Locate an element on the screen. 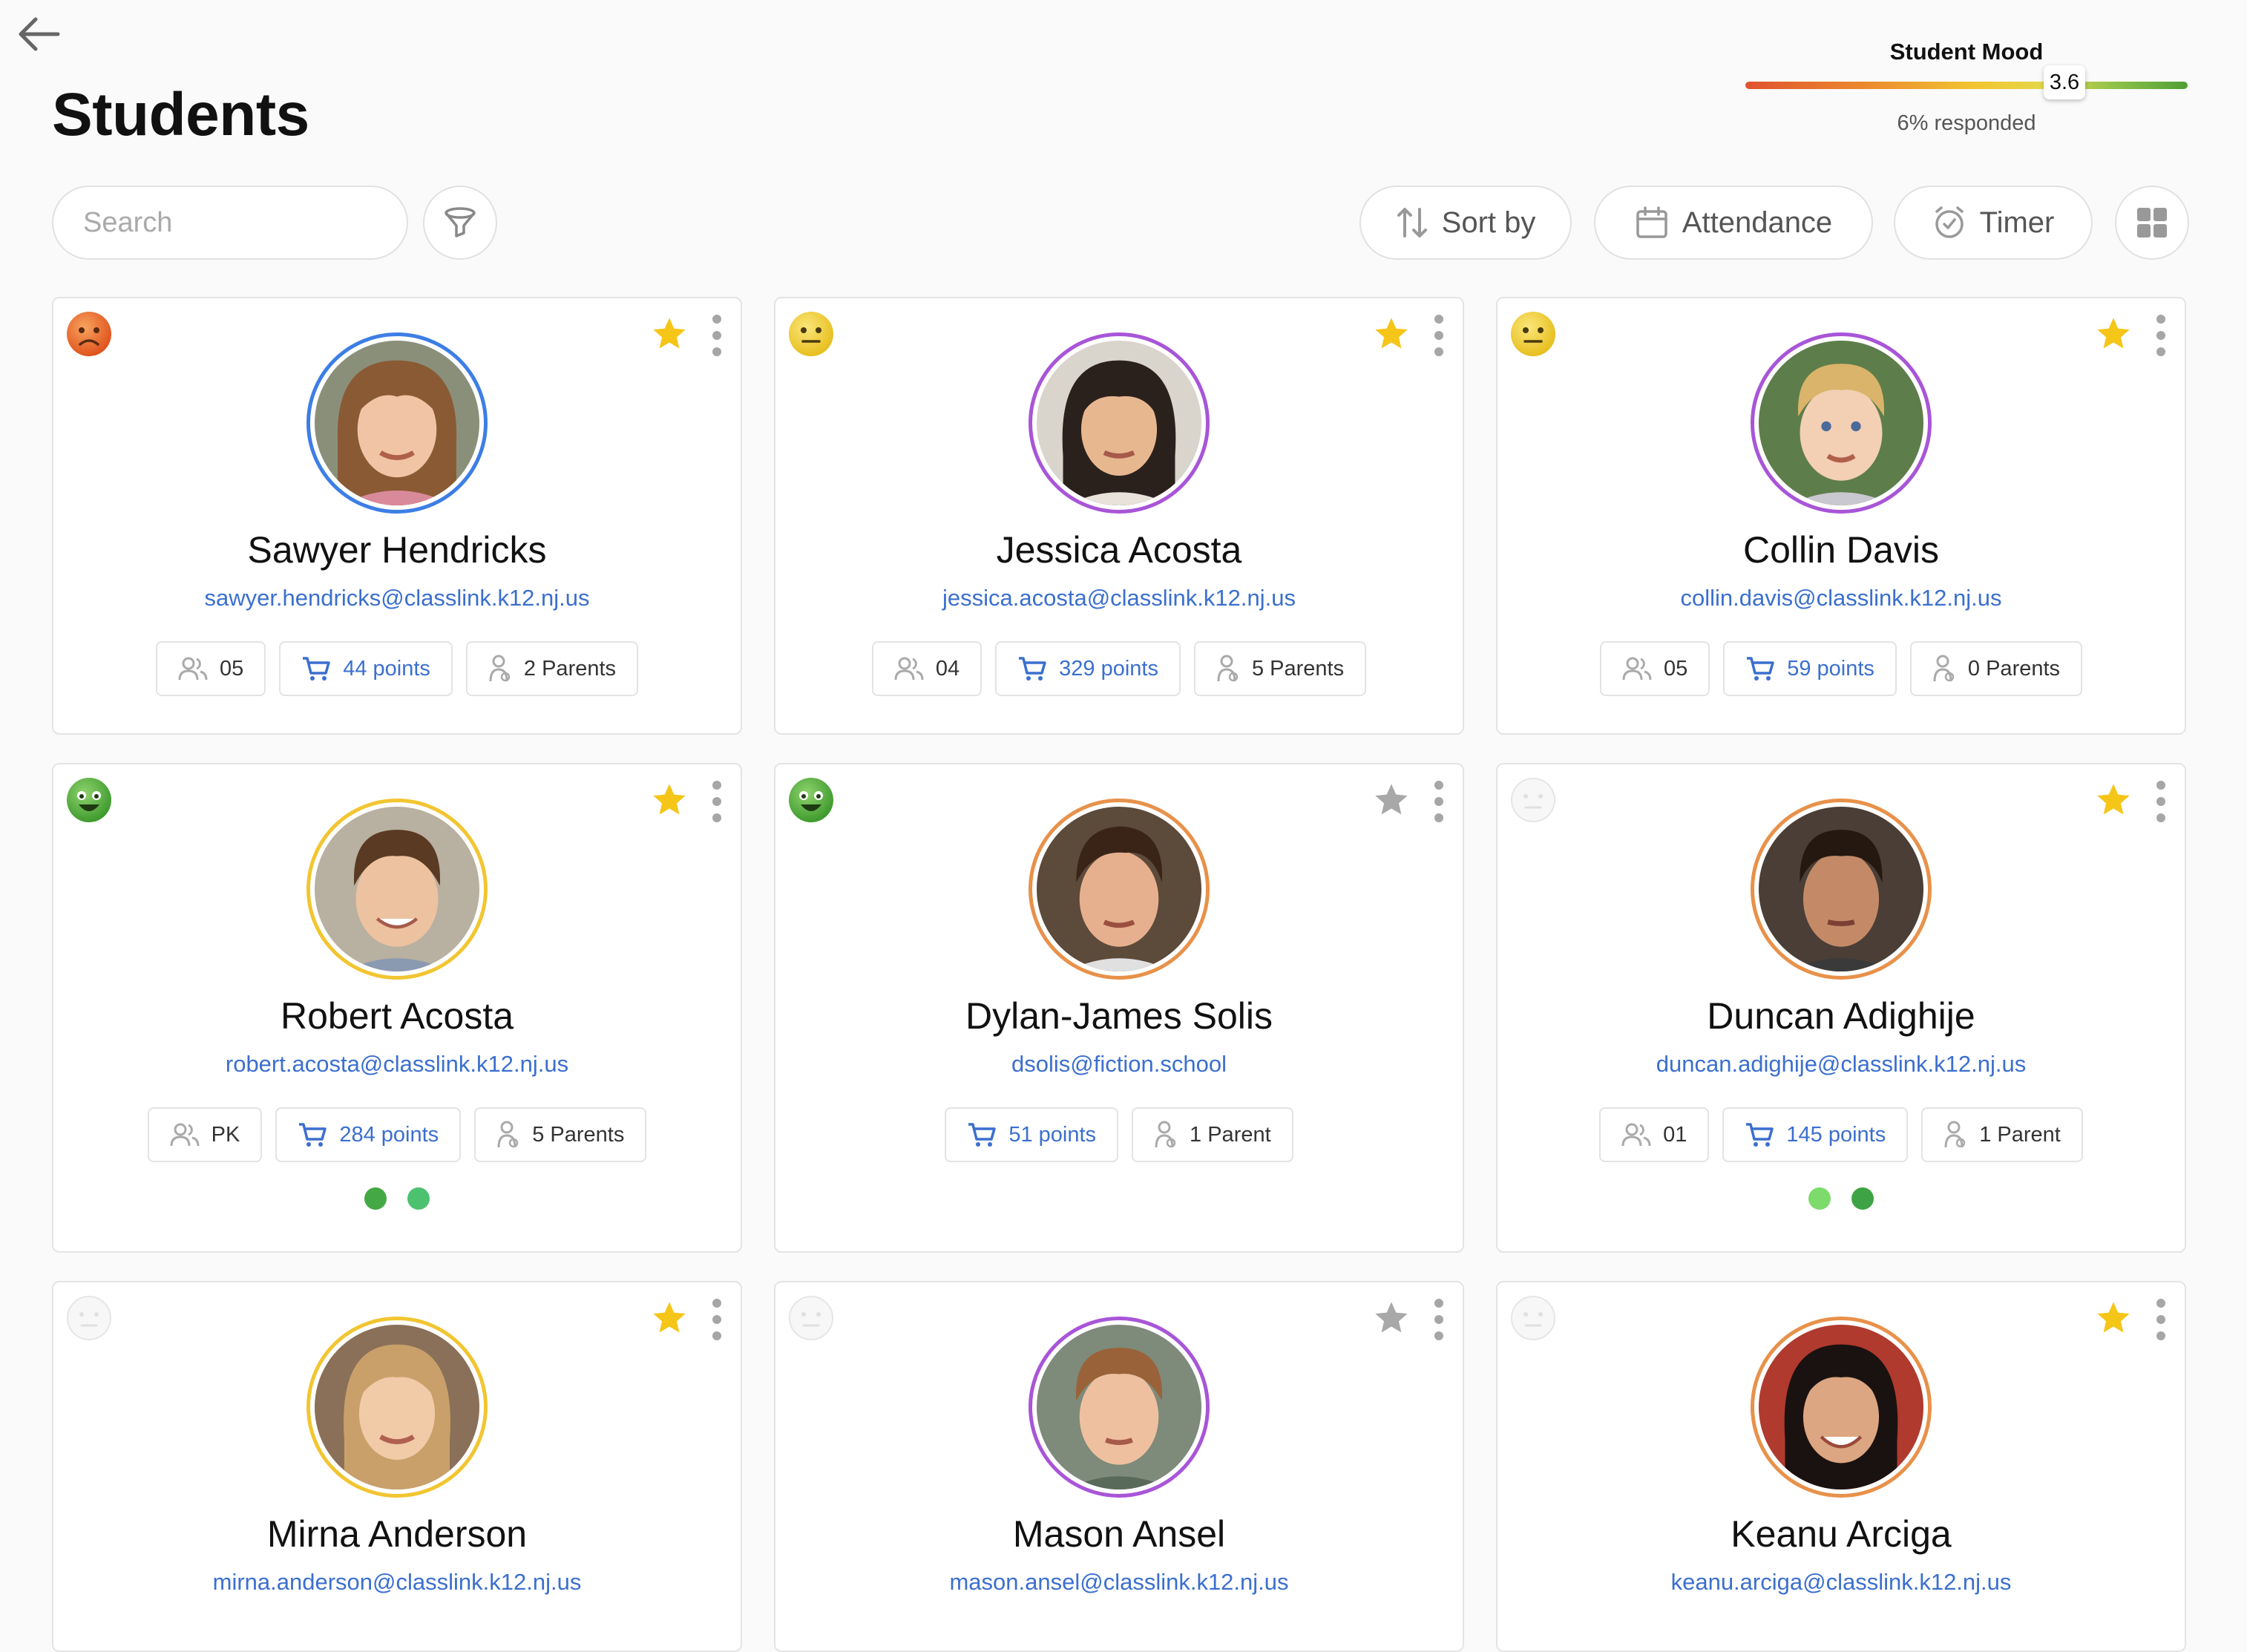  filter-button is located at coordinates (460, 223).